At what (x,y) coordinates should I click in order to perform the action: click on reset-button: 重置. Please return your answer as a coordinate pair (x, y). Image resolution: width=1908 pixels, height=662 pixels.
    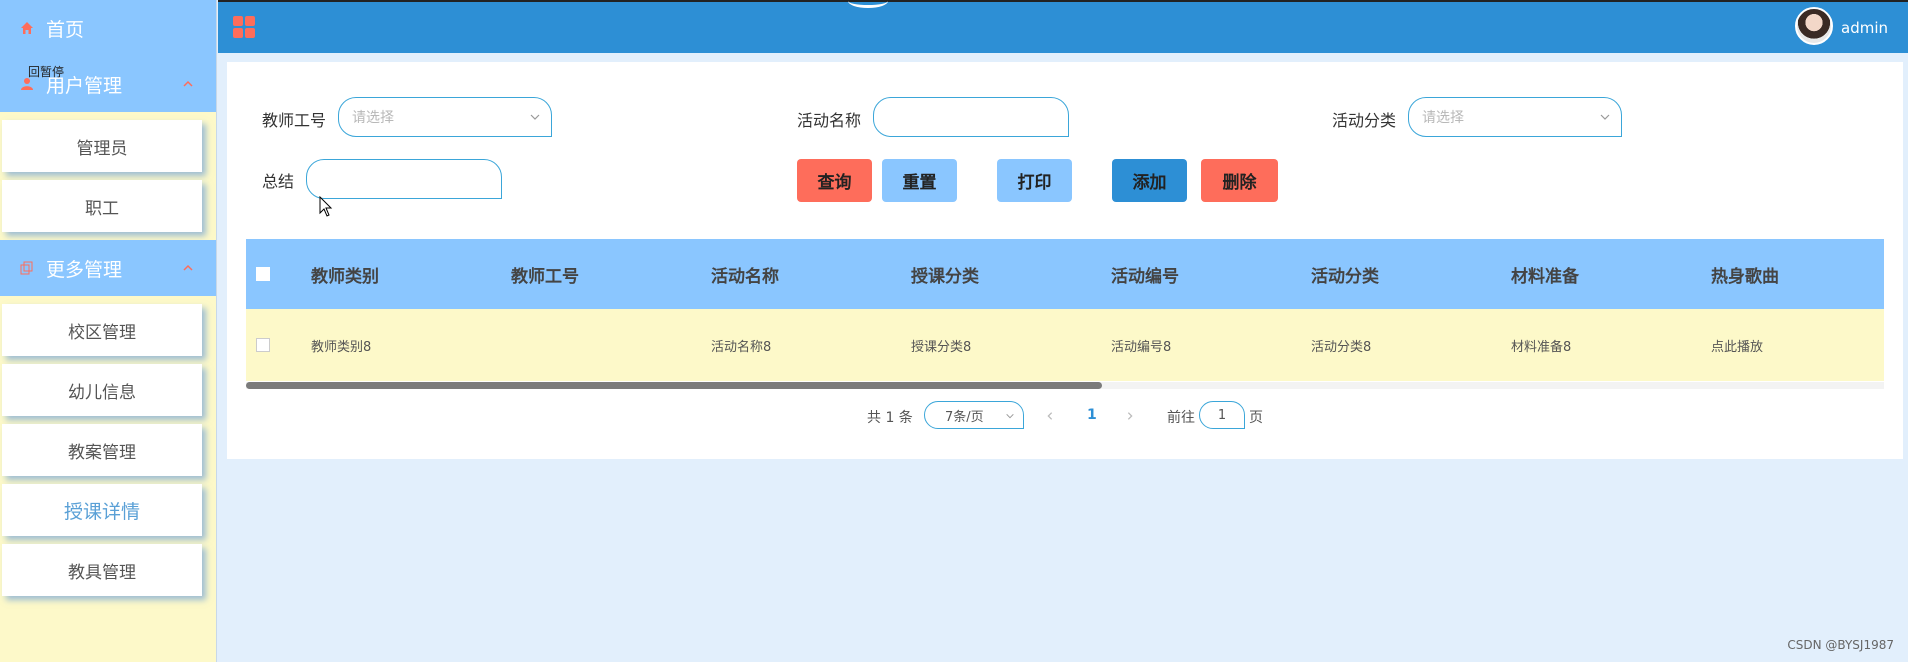
    Looking at the image, I should click on (919, 180).